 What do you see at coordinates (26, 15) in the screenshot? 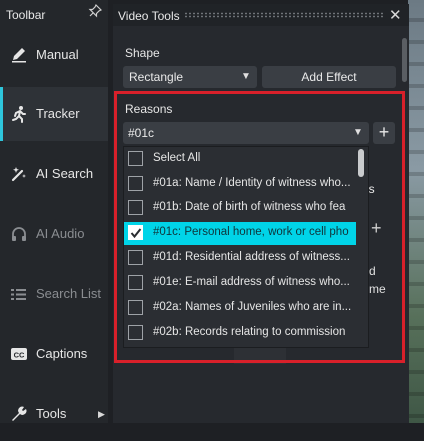
I see `toolbar-title: Toolbar` at bounding box center [26, 15].